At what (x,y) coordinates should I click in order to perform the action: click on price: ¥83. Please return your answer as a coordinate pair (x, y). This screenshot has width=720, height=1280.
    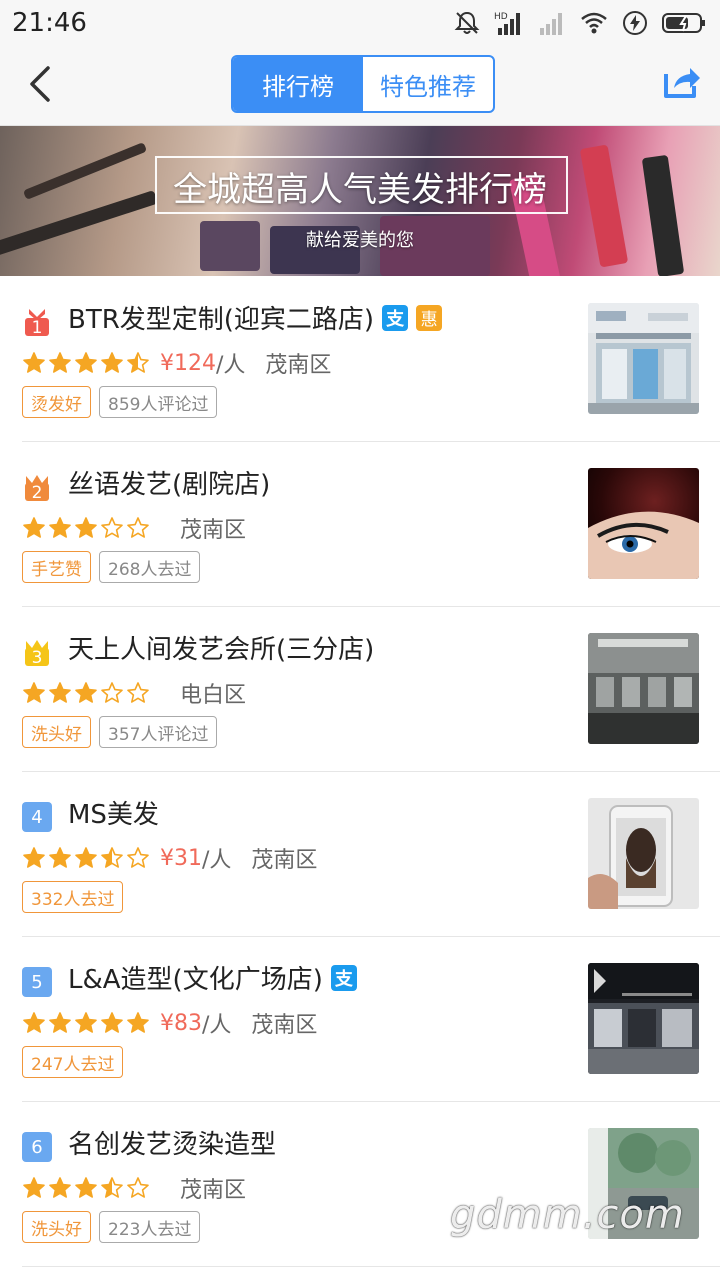
    Looking at the image, I should click on (181, 1023).